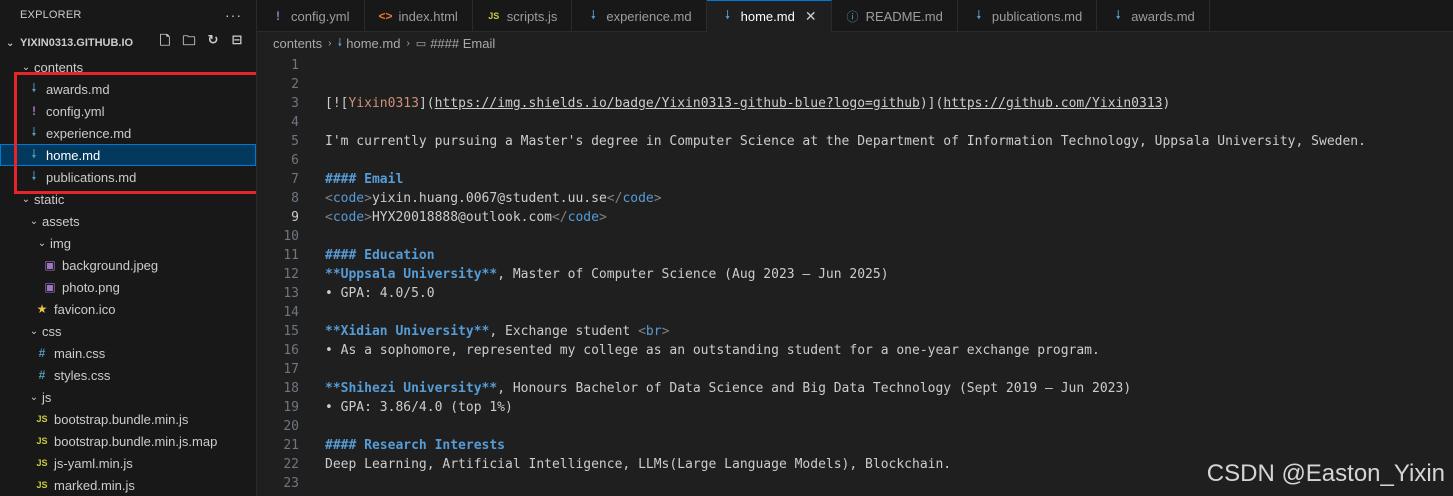 This screenshot has height=496, width=1453. What do you see at coordinates (311, 16) in the screenshot?
I see `tab-config-yml: ! config.yml` at bounding box center [311, 16].